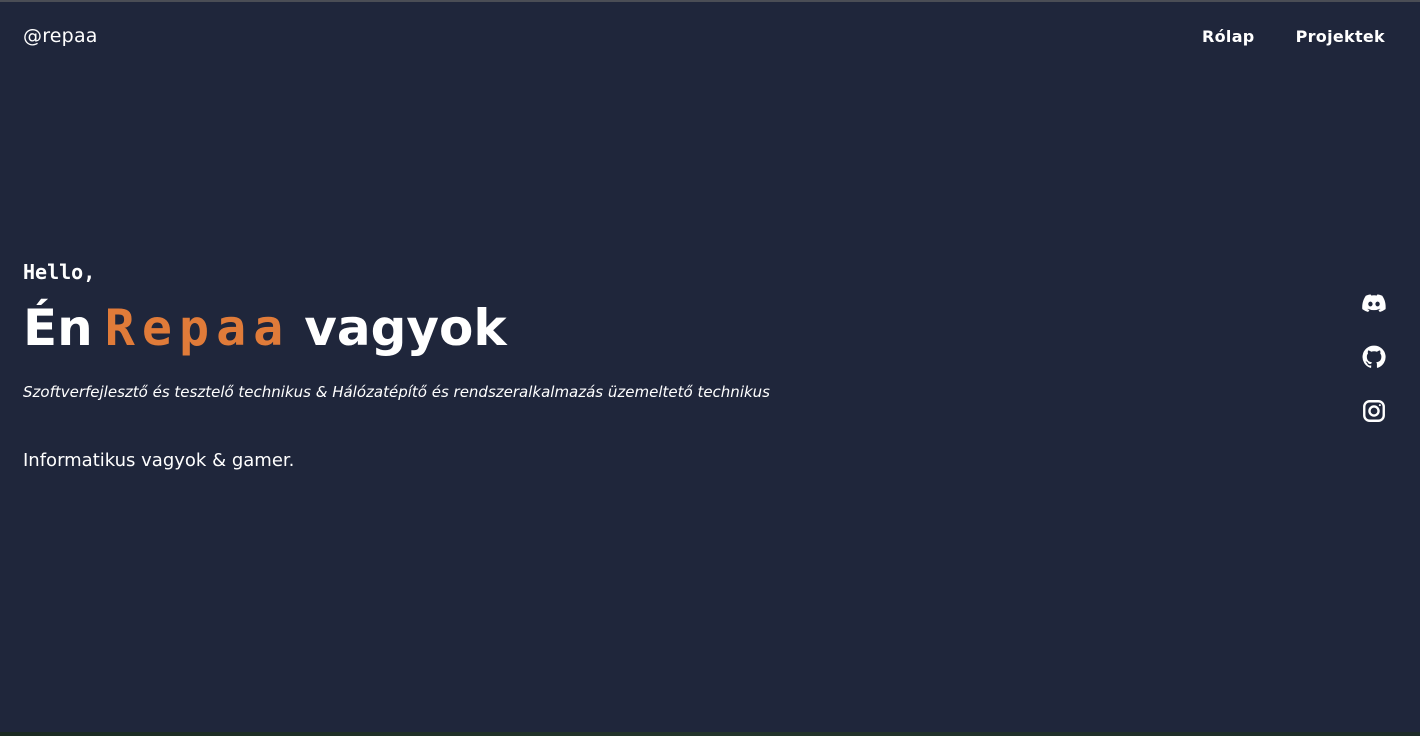  What do you see at coordinates (60, 36) in the screenshot?
I see `brand-link: @repaa` at bounding box center [60, 36].